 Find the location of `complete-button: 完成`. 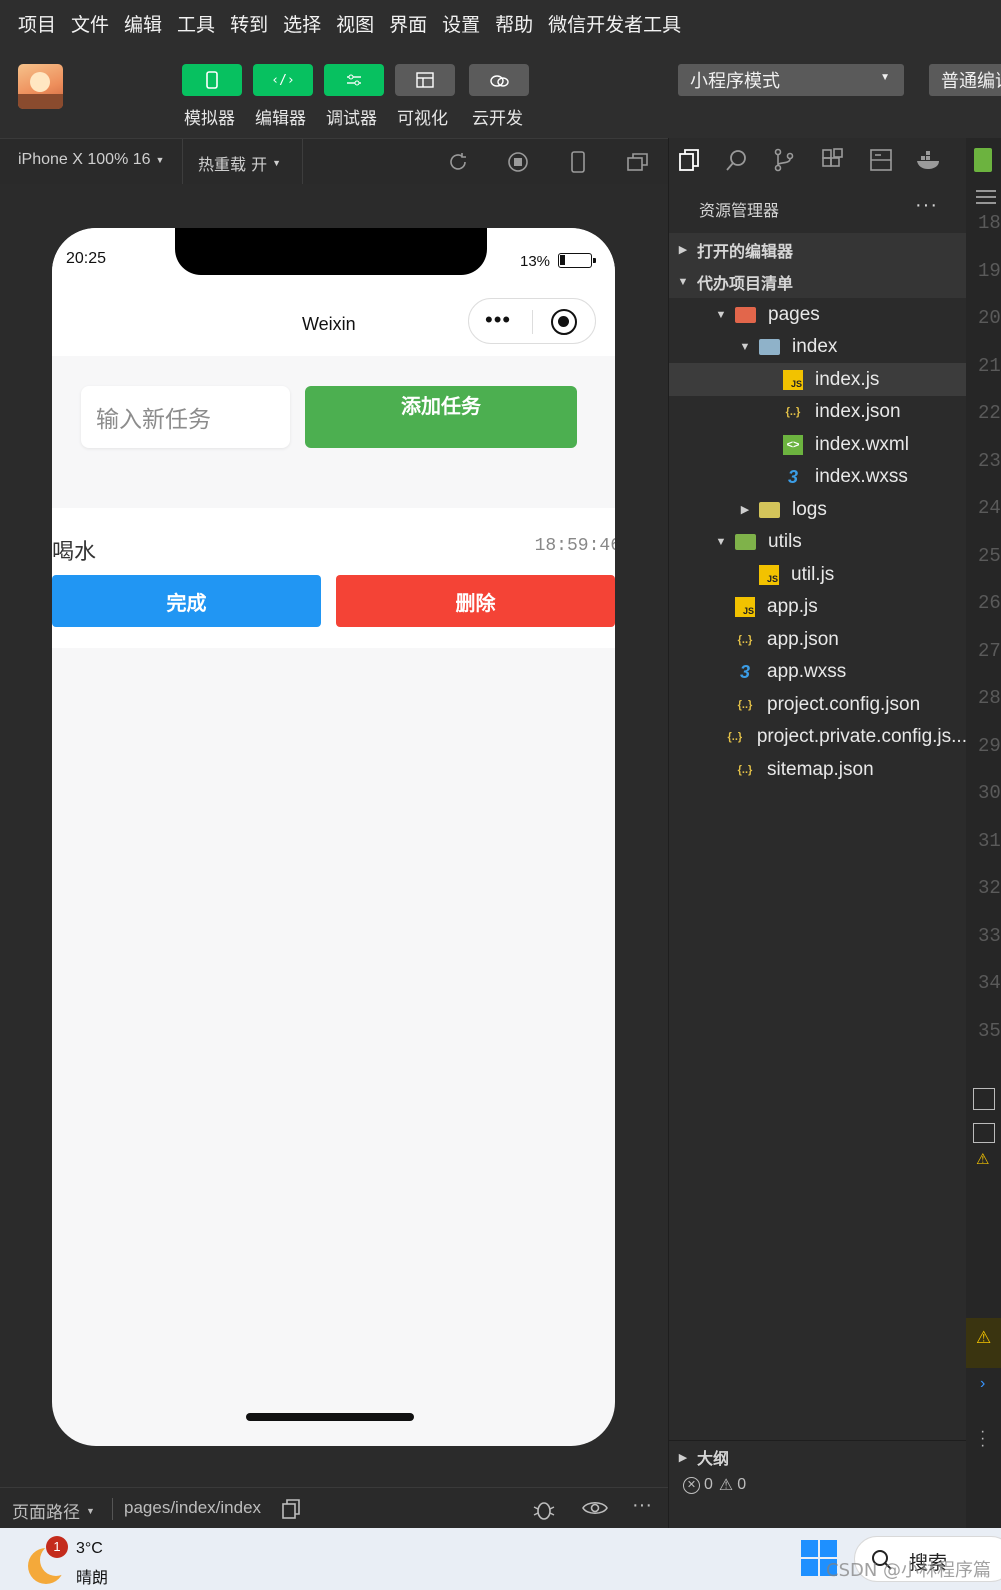

complete-button: 完成 is located at coordinates (186, 601).